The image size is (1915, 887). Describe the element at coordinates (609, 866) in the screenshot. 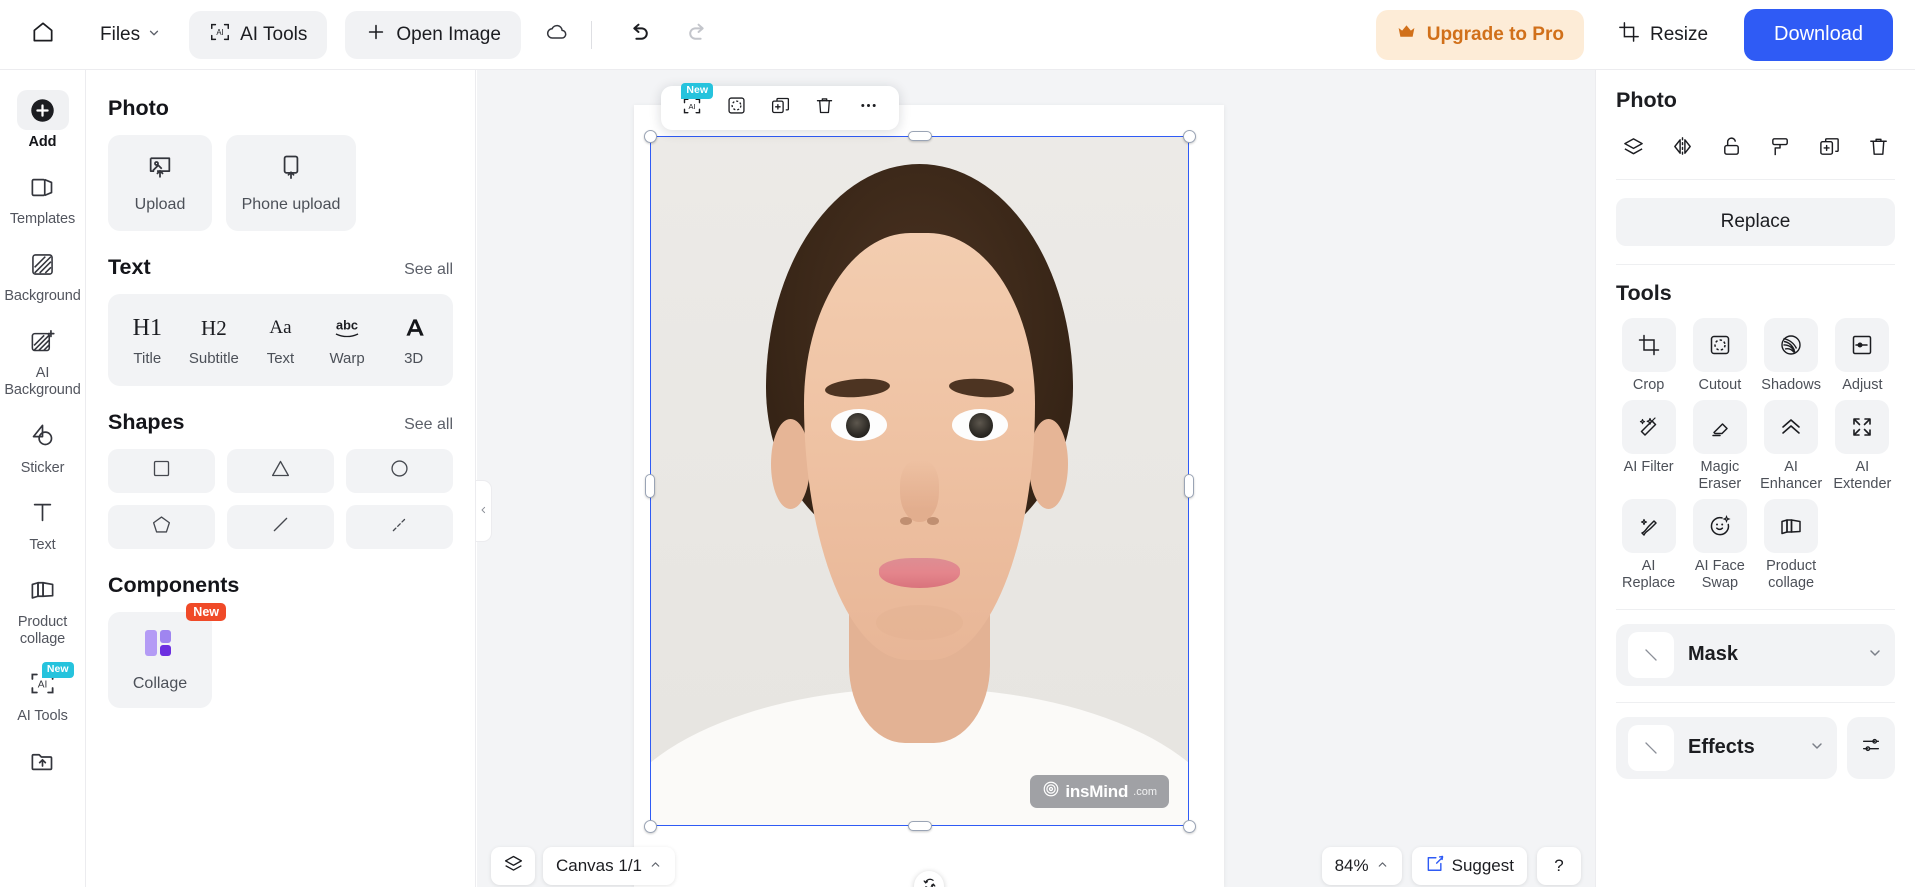

I see `canvas-selector: Canvas 1/1` at that location.